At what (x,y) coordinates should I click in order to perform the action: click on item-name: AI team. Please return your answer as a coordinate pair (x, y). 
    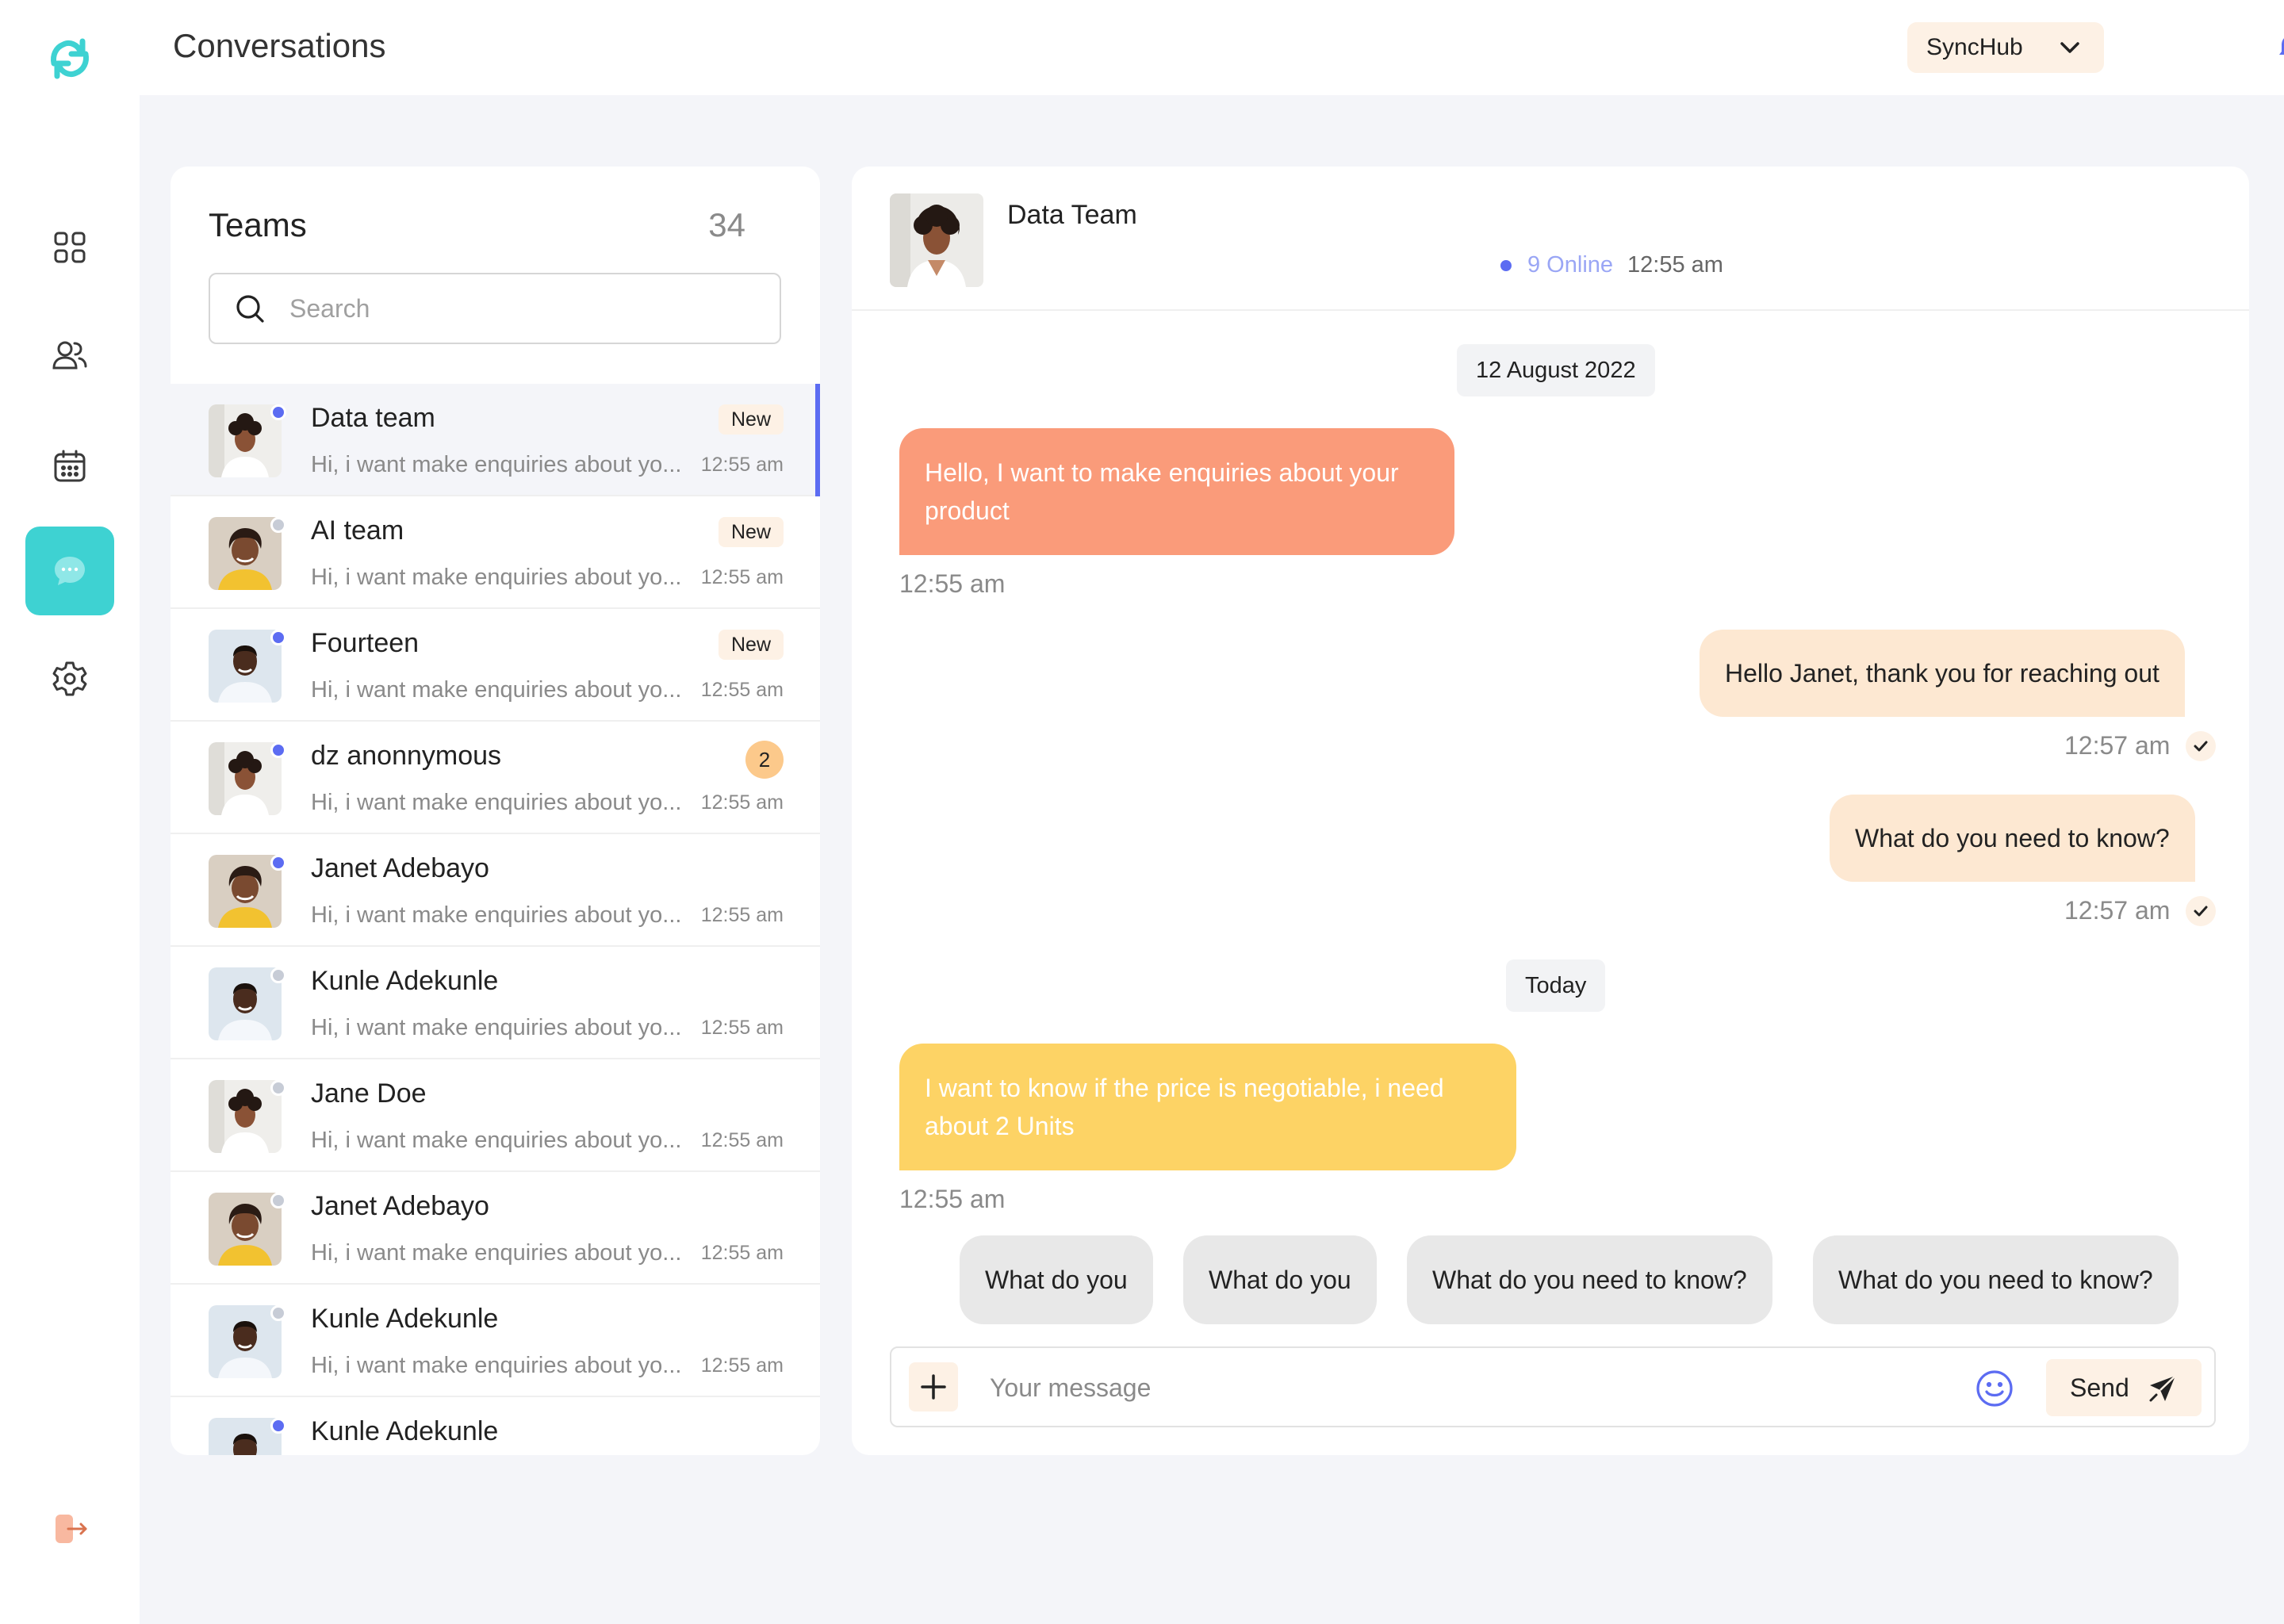
    Looking at the image, I should click on (357, 530).